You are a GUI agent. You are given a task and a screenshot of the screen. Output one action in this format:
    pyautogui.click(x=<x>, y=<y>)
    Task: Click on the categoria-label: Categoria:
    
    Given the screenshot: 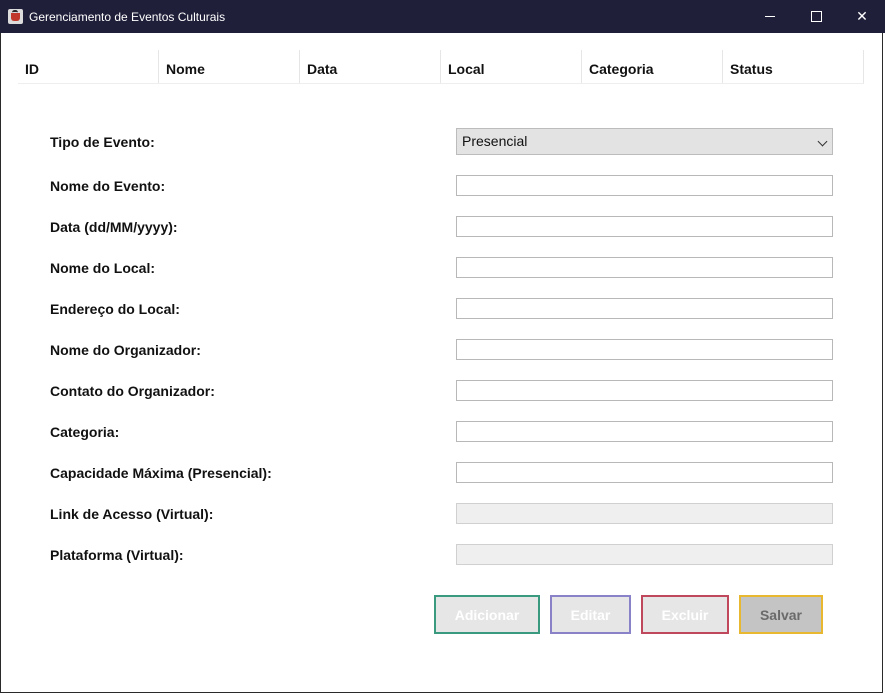 What is the action you would take?
    pyautogui.click(x=85, y=432)
    